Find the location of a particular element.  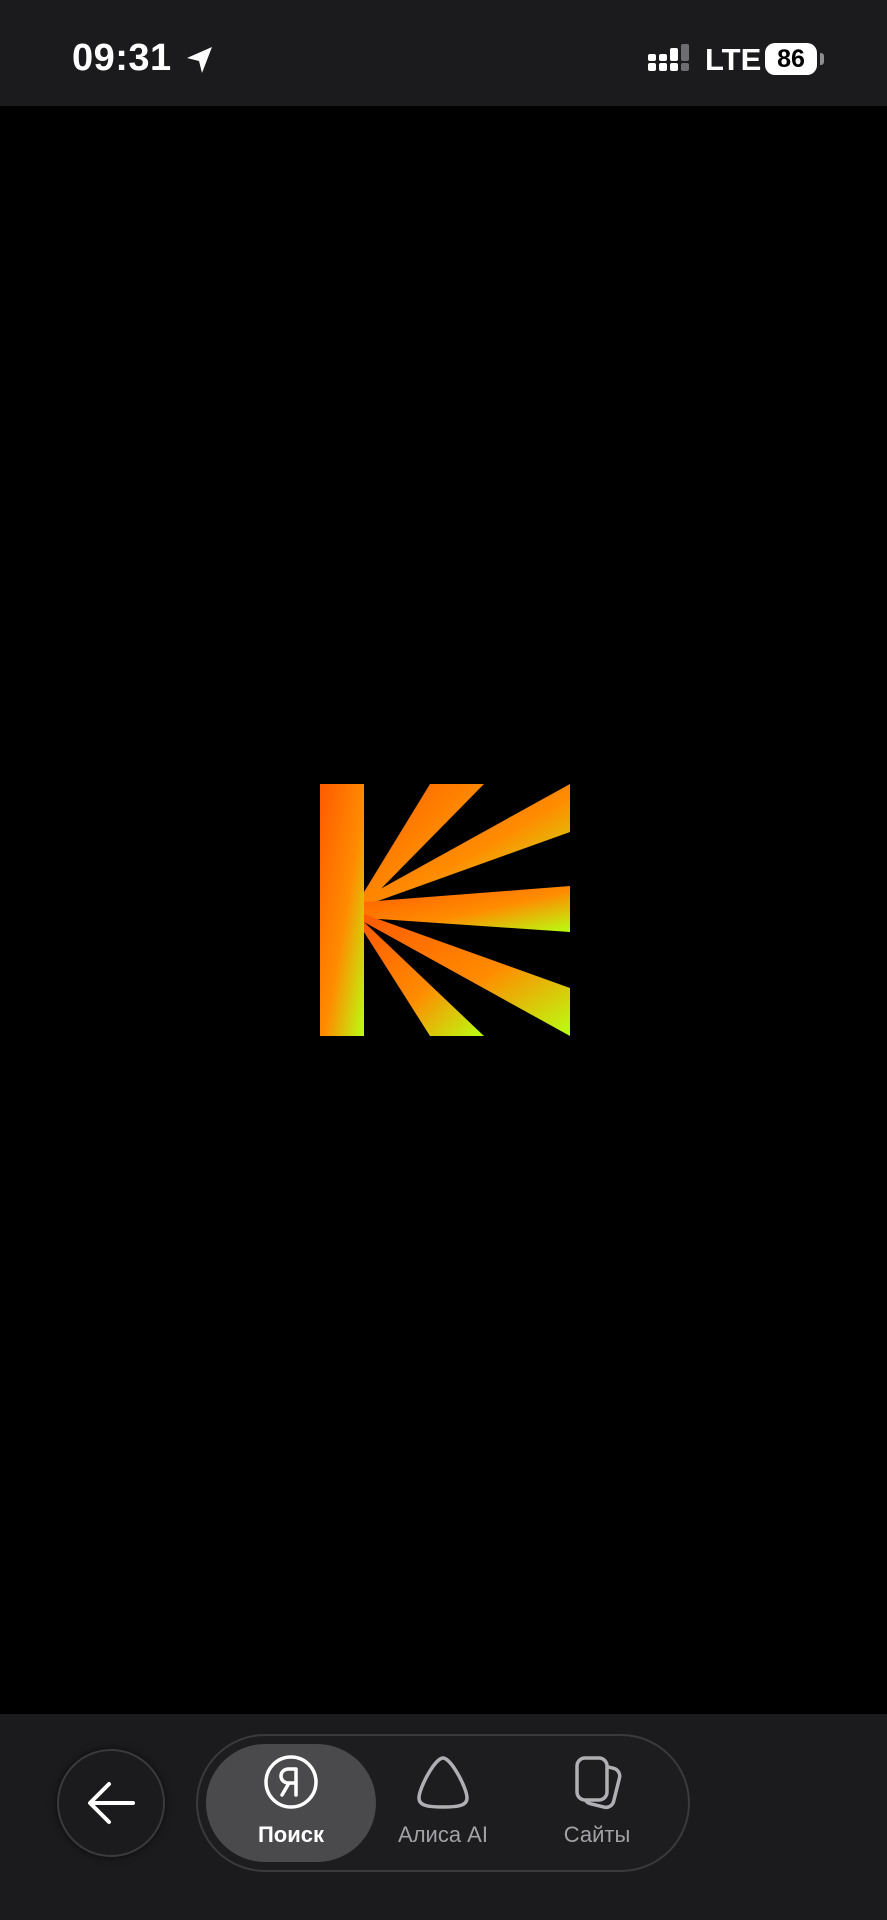

battery-level: 86 is located at coordinates (791, 59).